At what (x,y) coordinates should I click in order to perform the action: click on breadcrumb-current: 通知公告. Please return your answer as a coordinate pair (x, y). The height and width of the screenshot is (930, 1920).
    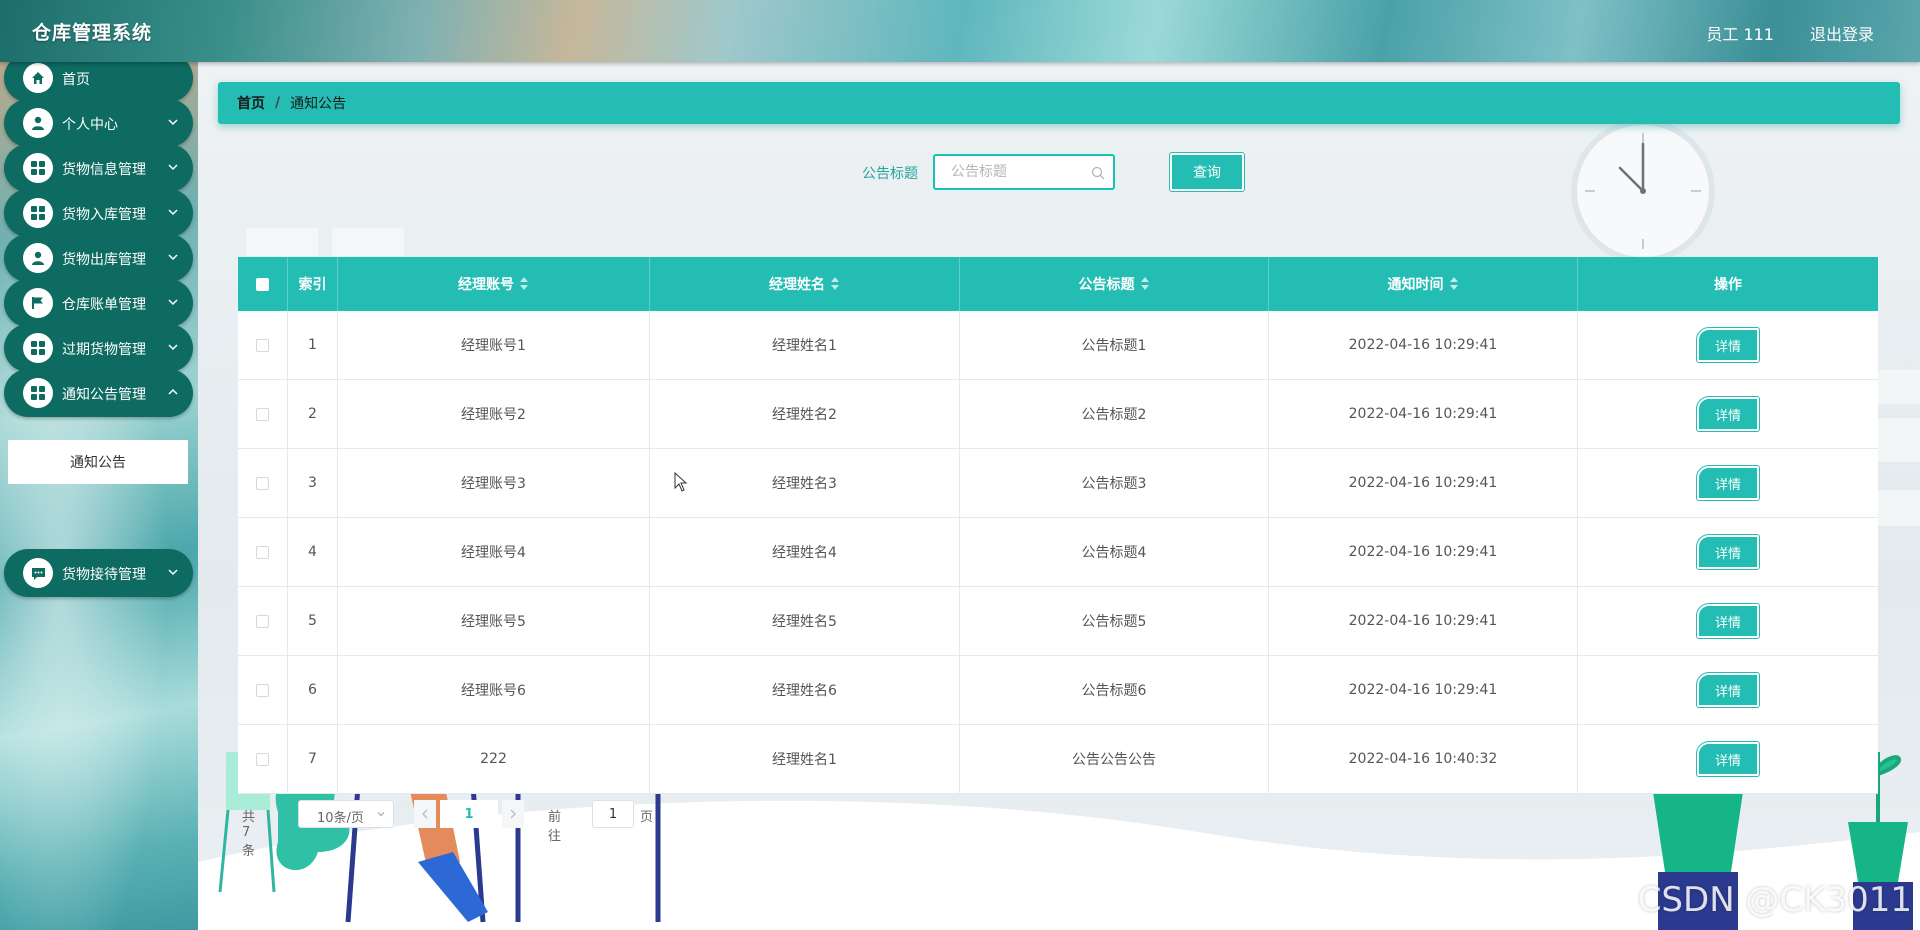
    Looking at the image, I should click on (318, 104).